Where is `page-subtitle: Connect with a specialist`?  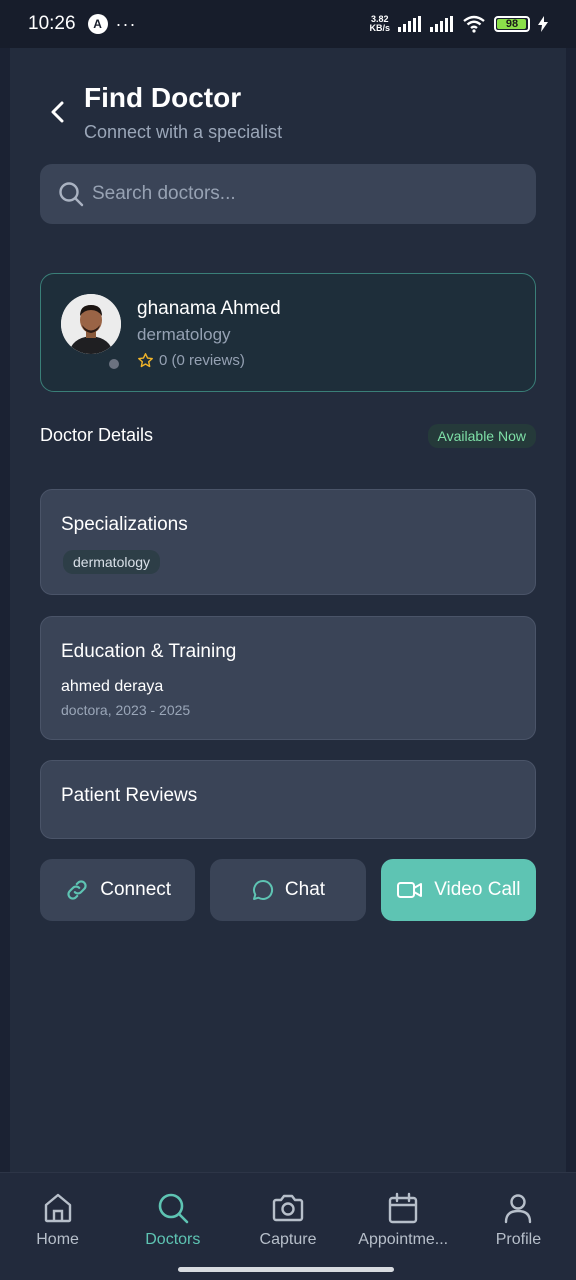
page-subtitle: Connect with a specialist is located at coordinates (183, 132).